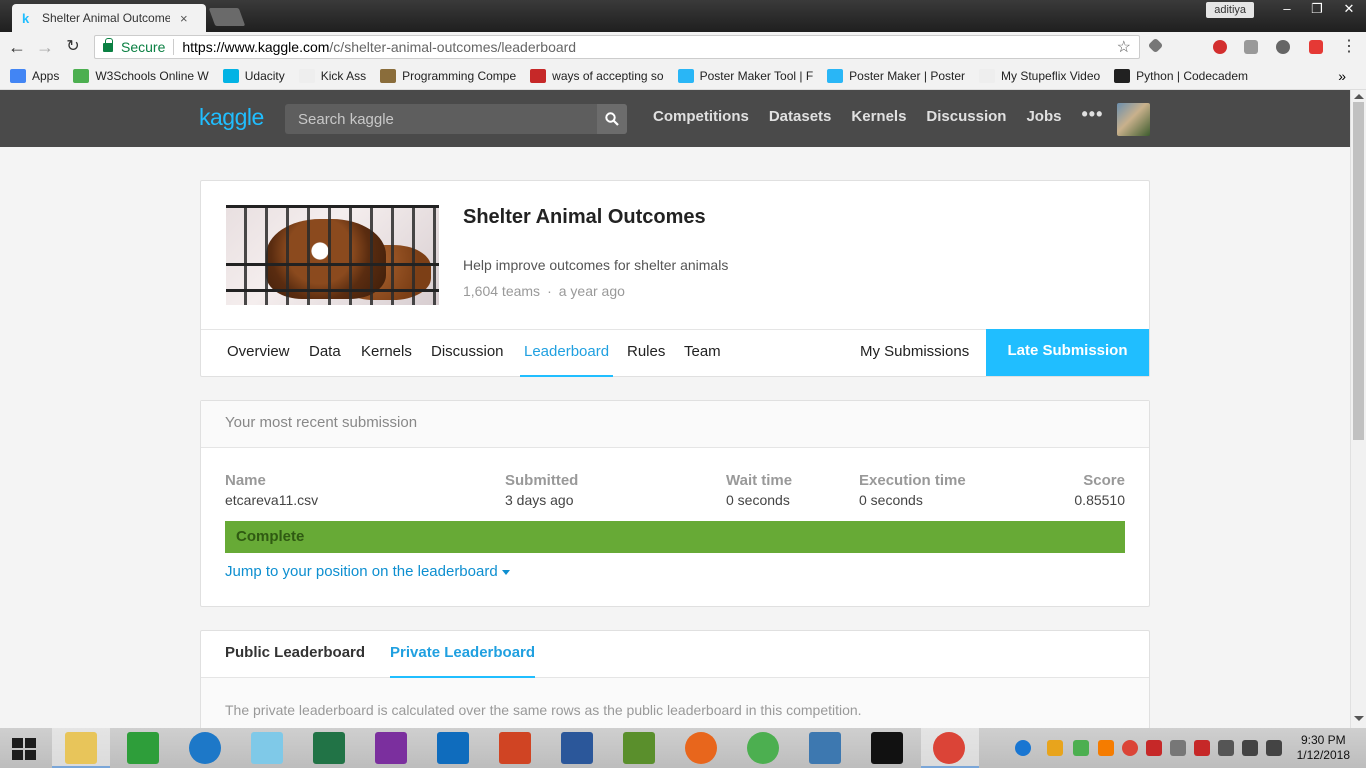 The image size is (1366, 768). Describe the element at coordinates (1133, 119) in the screenshot. I see `avatar` at that location.